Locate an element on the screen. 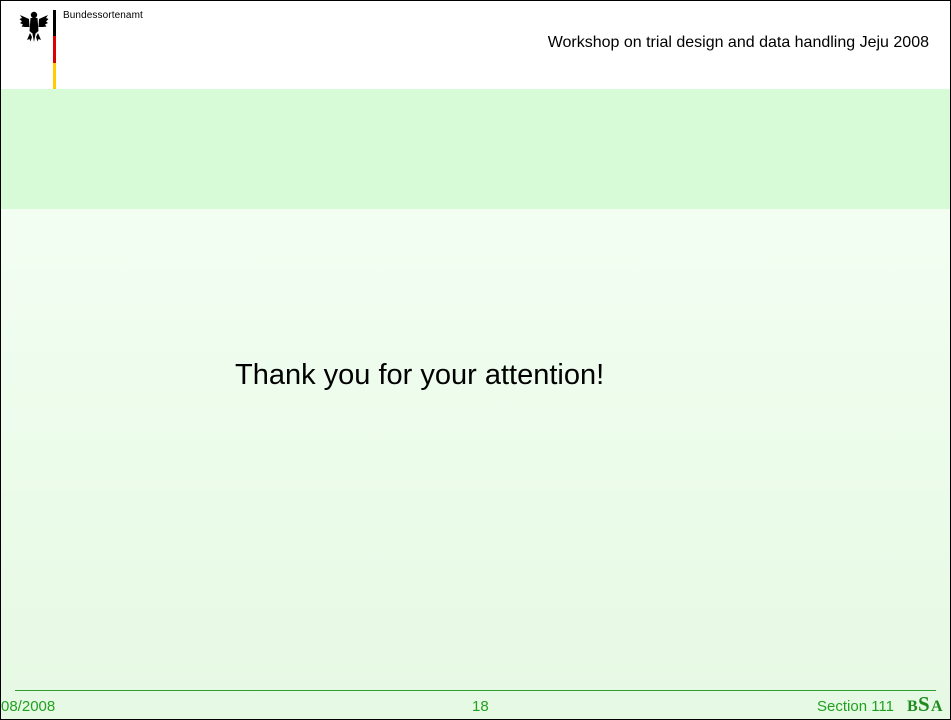  bsa-logo-letter-b: B is located at coordinates (912, 706).